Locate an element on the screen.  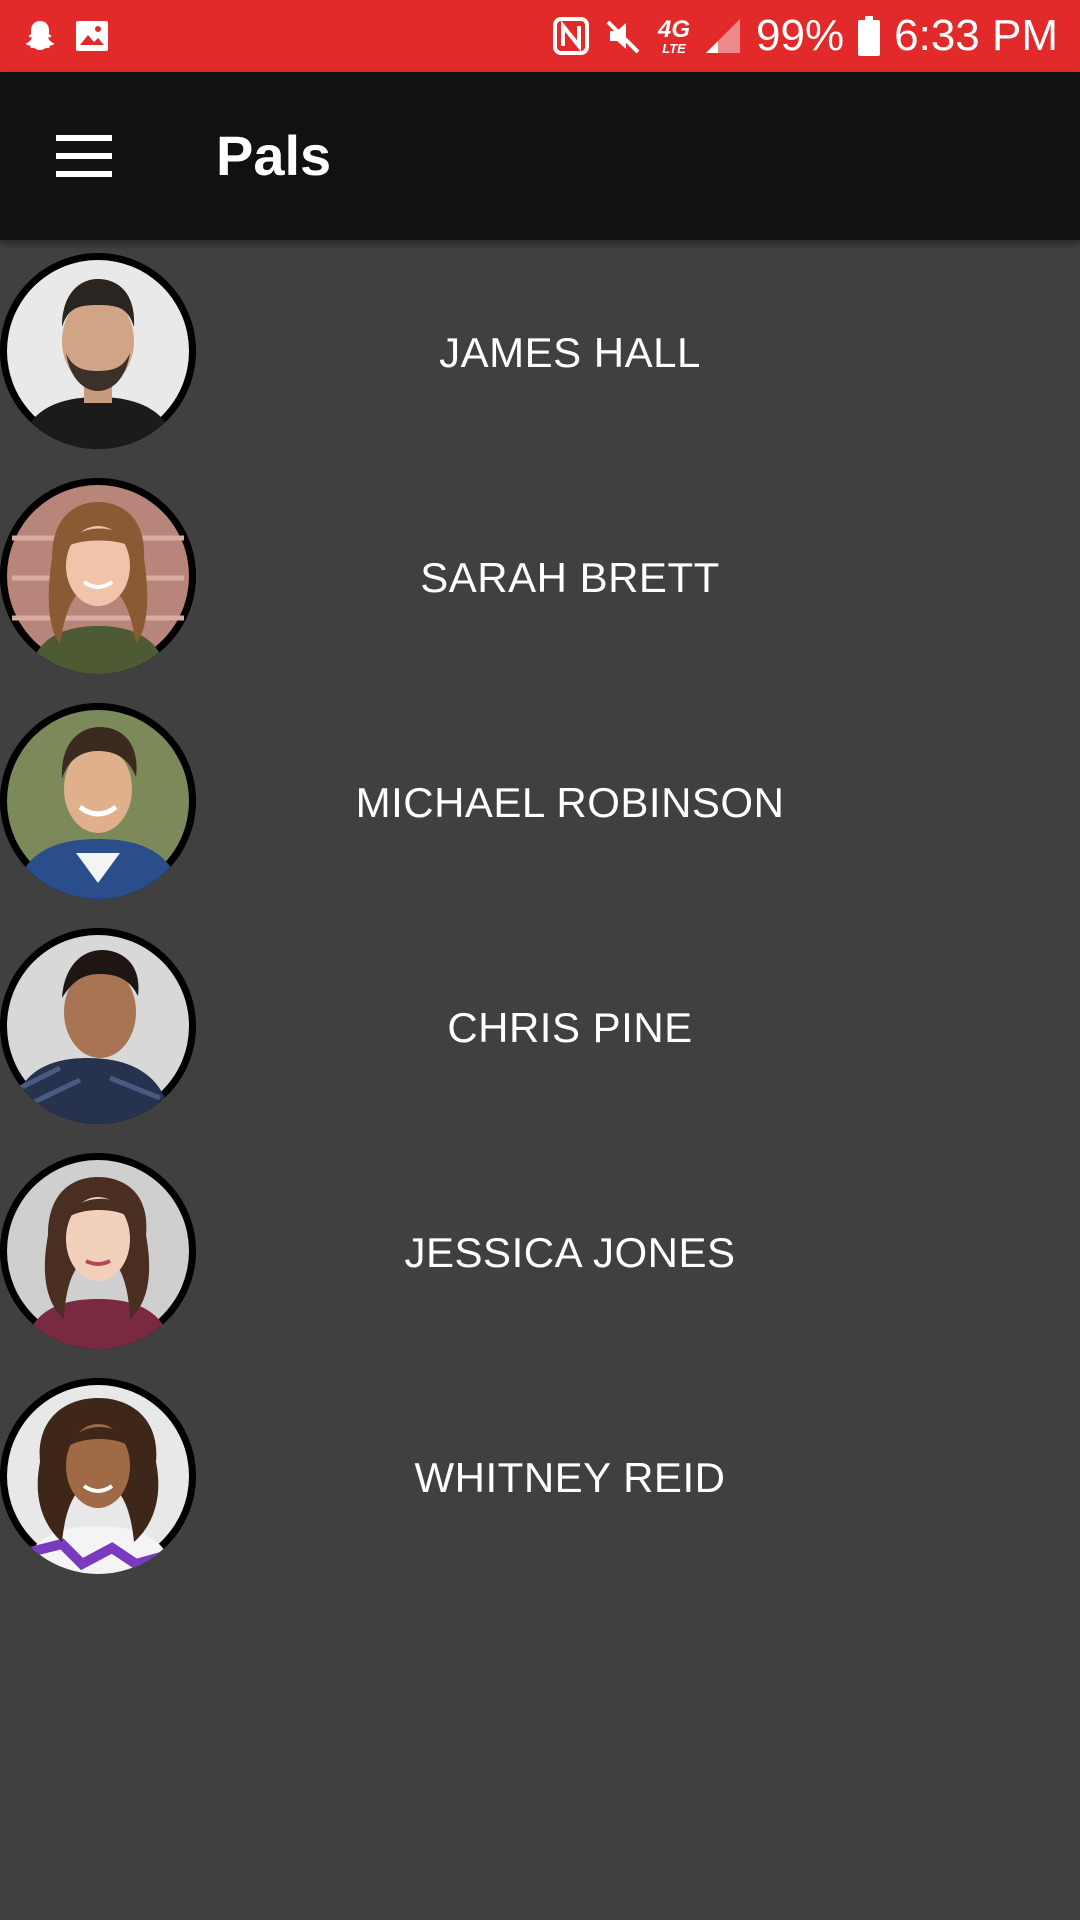
battery-icon is located at coordinates (869, 36).